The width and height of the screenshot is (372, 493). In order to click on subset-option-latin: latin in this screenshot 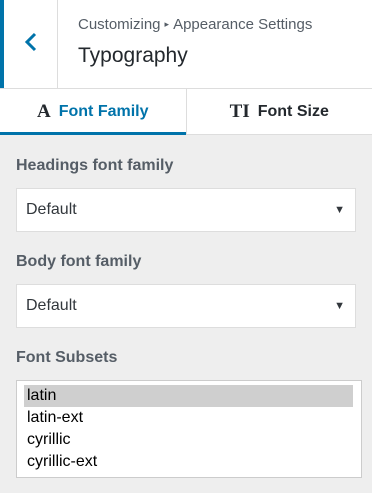, I will do `click(188, 396)`.